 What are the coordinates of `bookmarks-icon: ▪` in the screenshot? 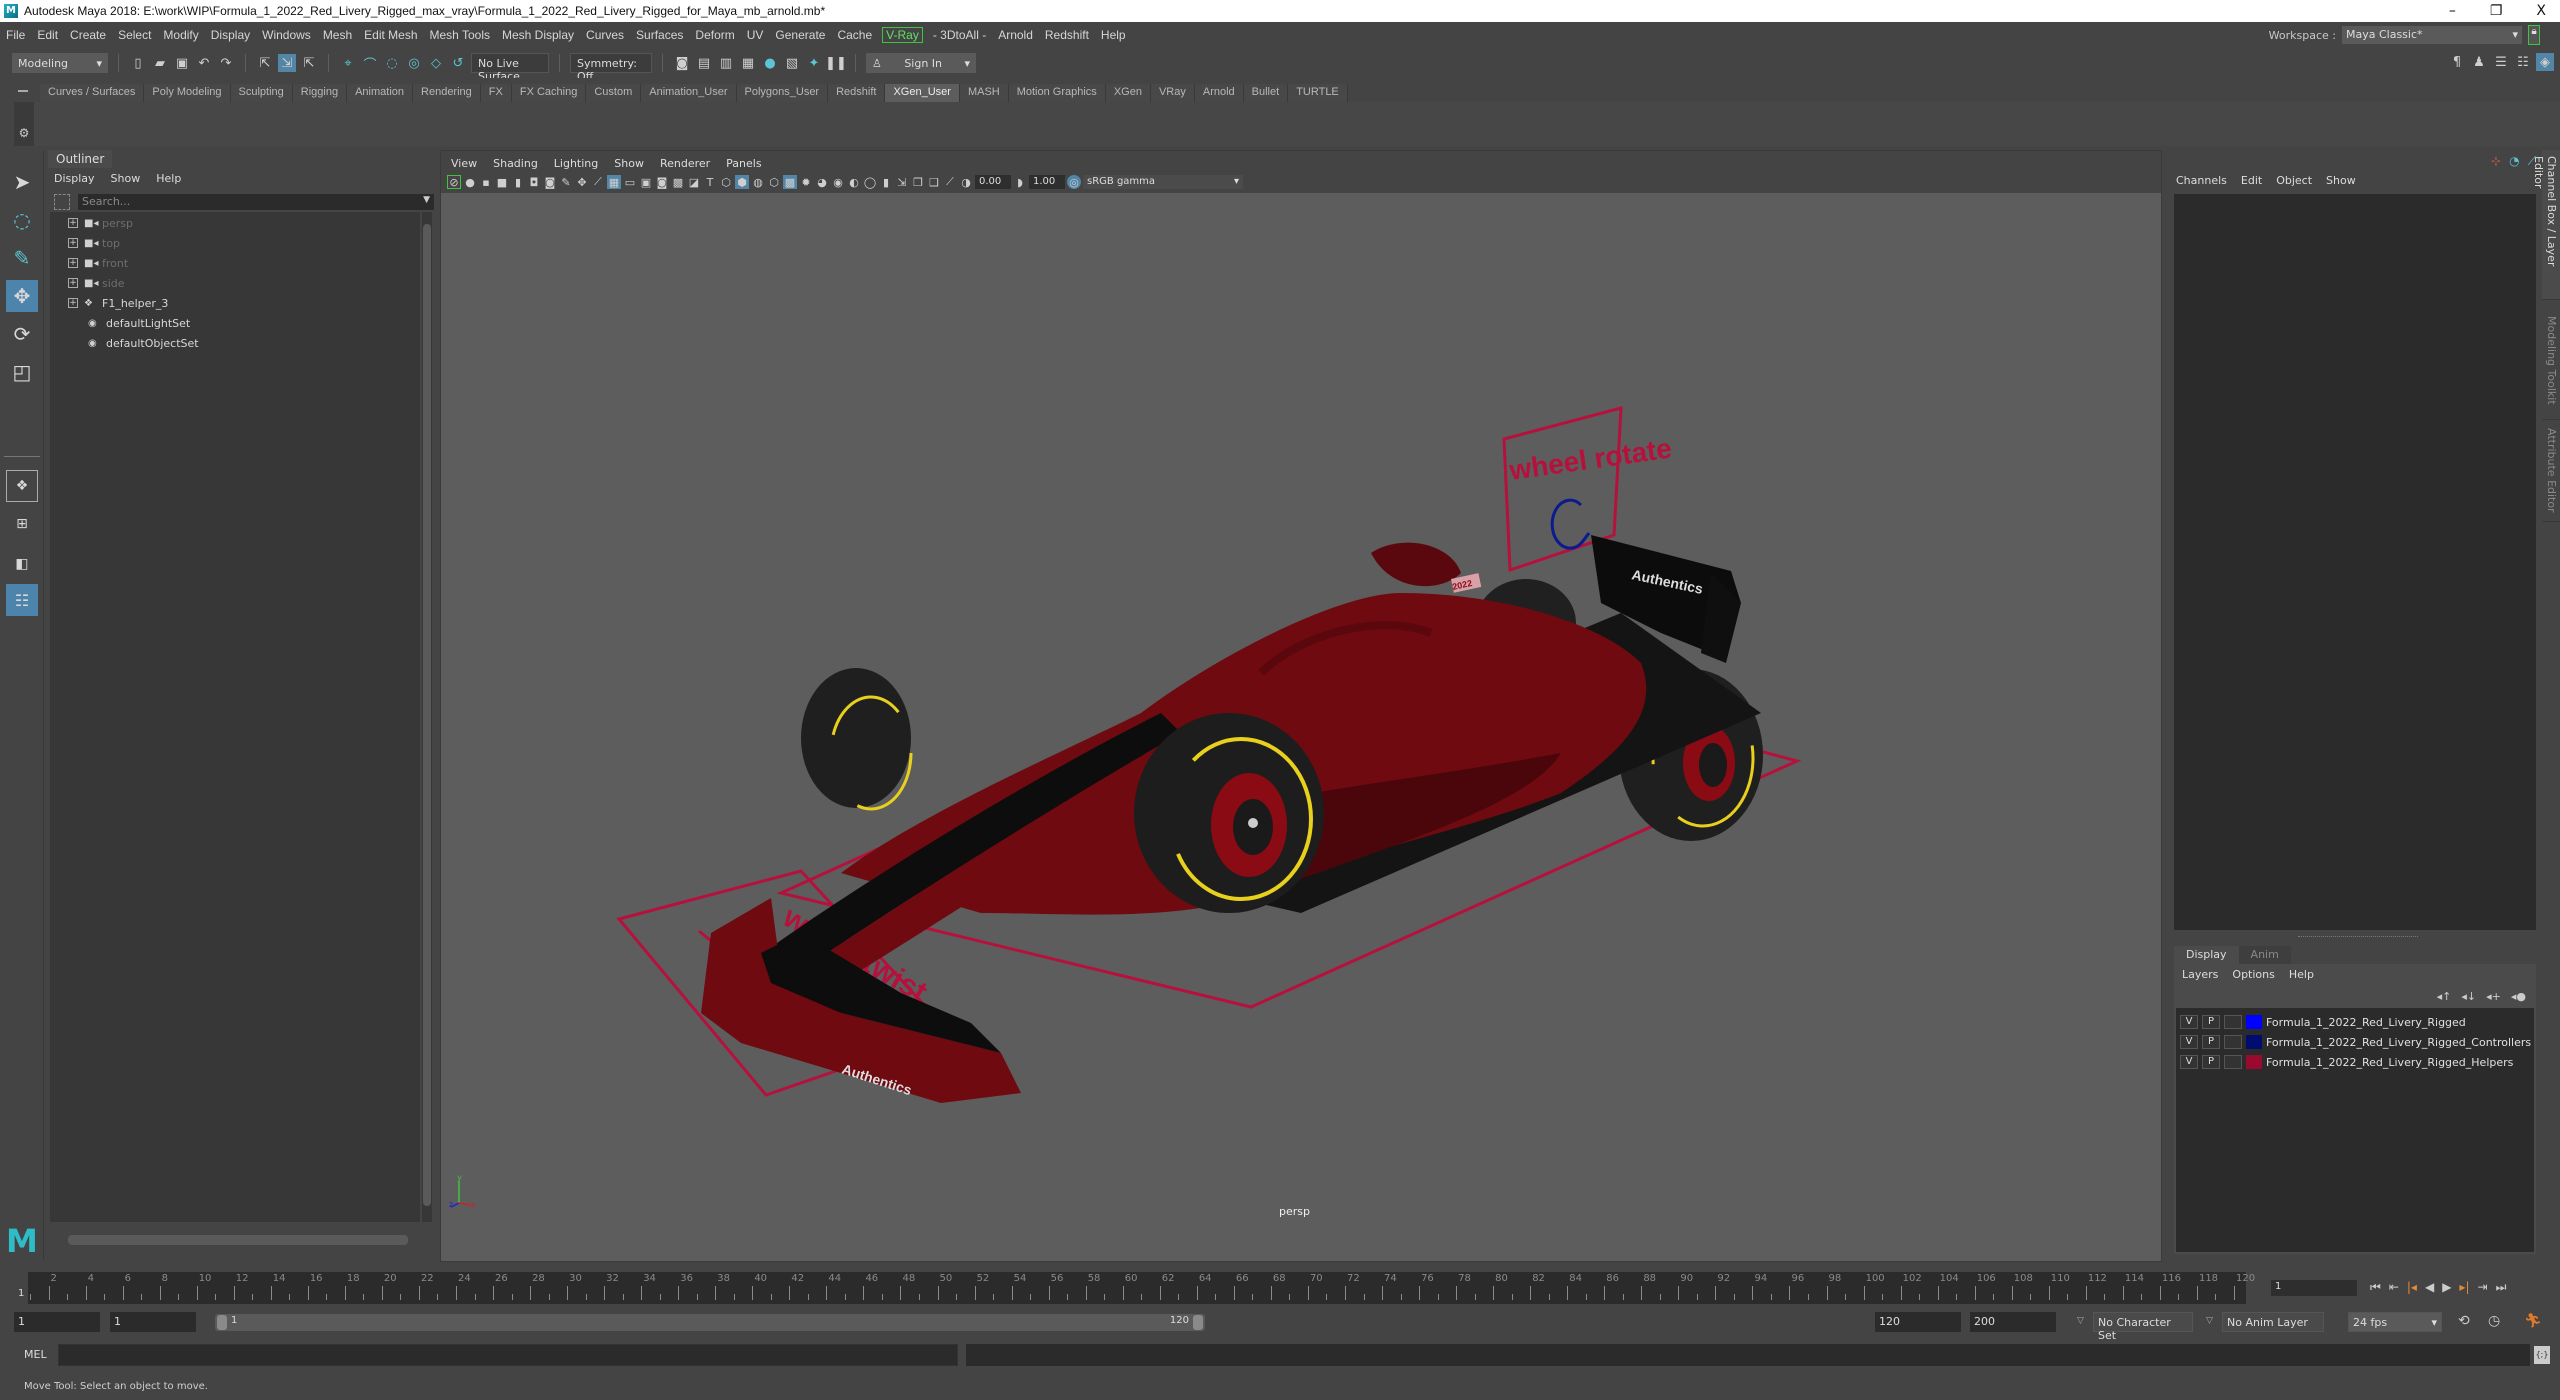 It's located at (486, 182).